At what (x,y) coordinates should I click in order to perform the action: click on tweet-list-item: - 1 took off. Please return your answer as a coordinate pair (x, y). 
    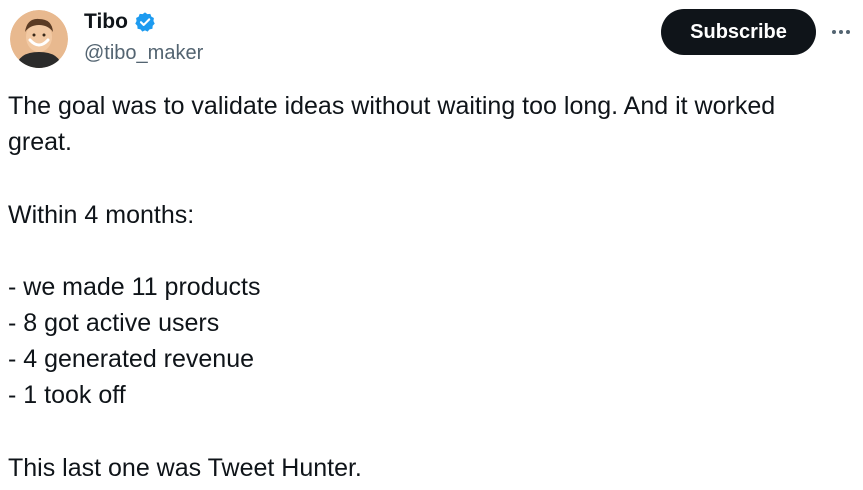
    Looking at the image, I should click on (67, 395).